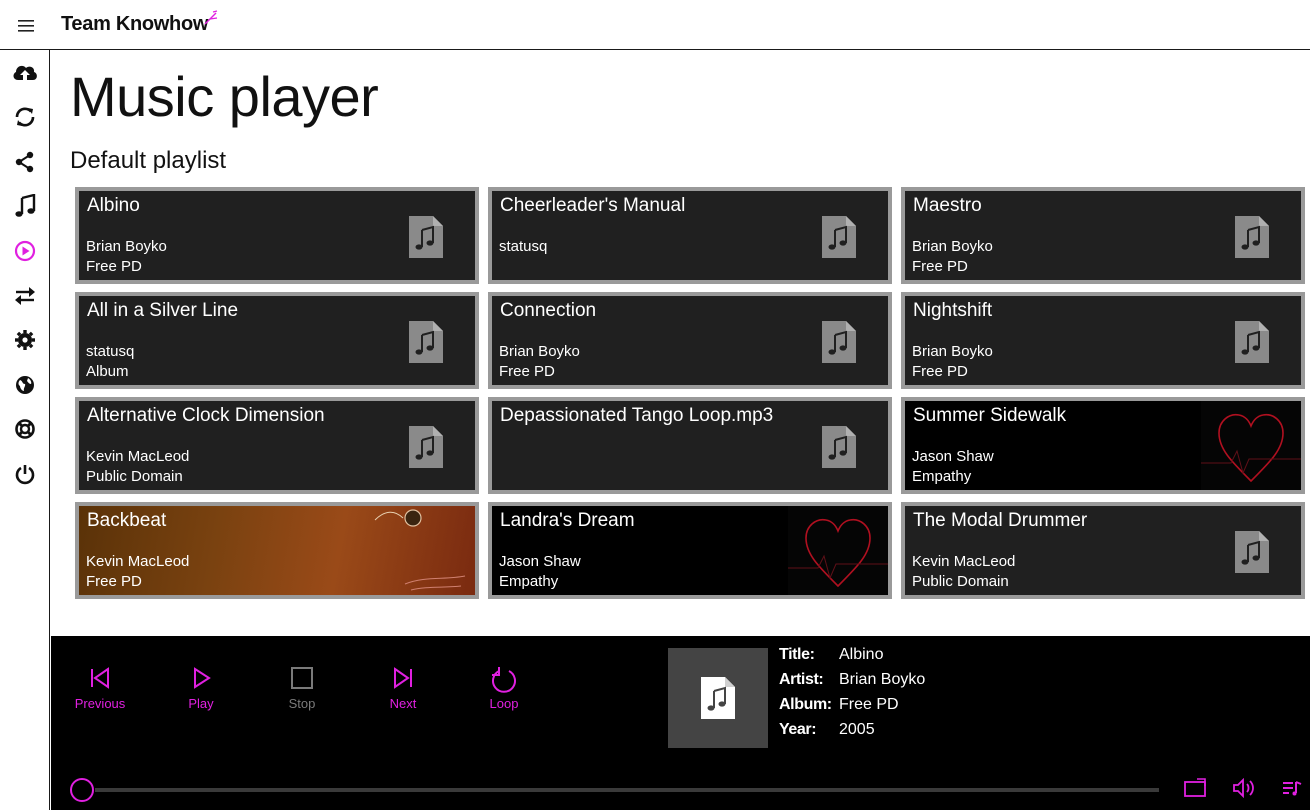 The image size is (1310, 810). I want to click on volume-button, so click(1244, 788).